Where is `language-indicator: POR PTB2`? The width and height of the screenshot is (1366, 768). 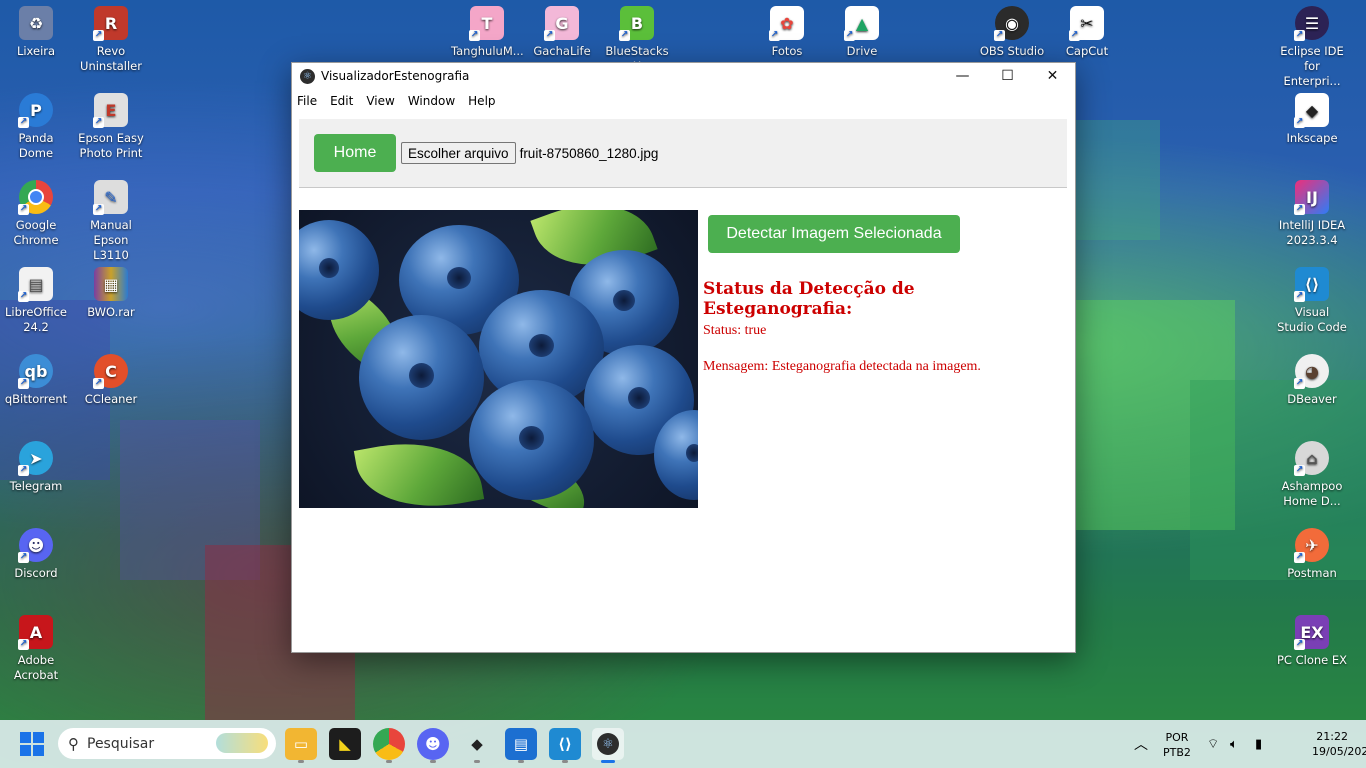 language-indicator: POR PTB2 is located at coordinates (1177, 745).